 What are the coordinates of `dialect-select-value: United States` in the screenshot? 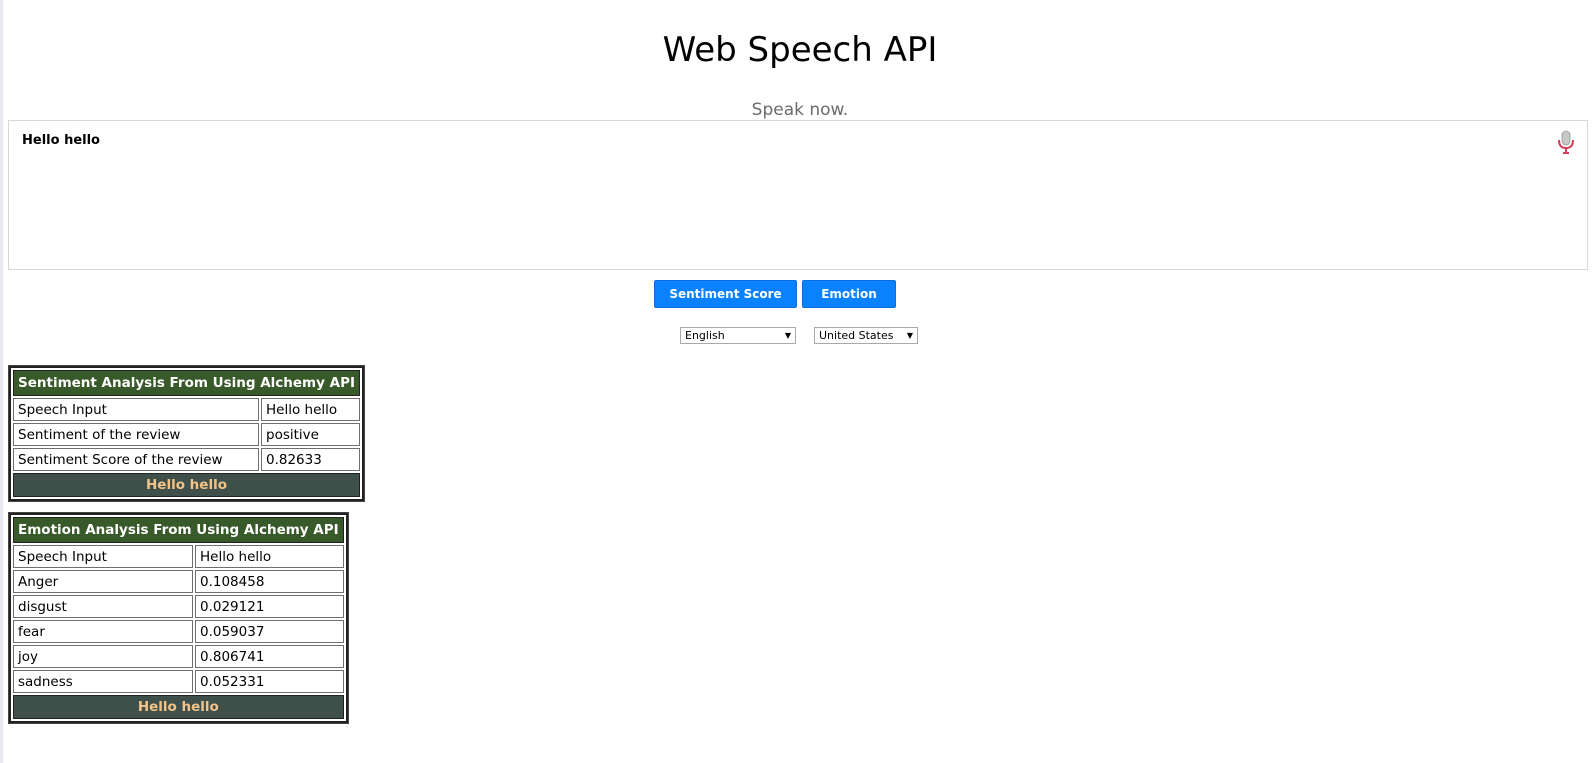 It's located at (856, 335).